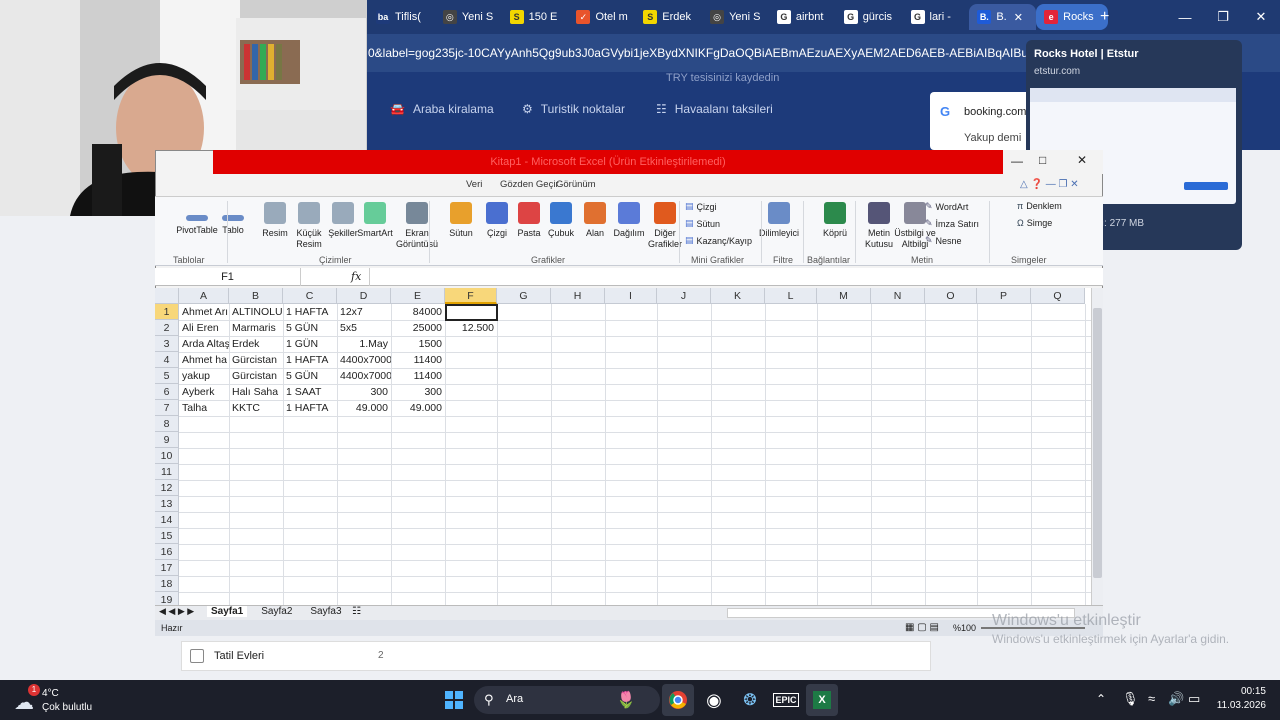 Image resolution: width=1280 pixels, height=720 pixels. Describe the element at coordinates (364, 296) in the screenshot. I see `column-header: D` at that location.